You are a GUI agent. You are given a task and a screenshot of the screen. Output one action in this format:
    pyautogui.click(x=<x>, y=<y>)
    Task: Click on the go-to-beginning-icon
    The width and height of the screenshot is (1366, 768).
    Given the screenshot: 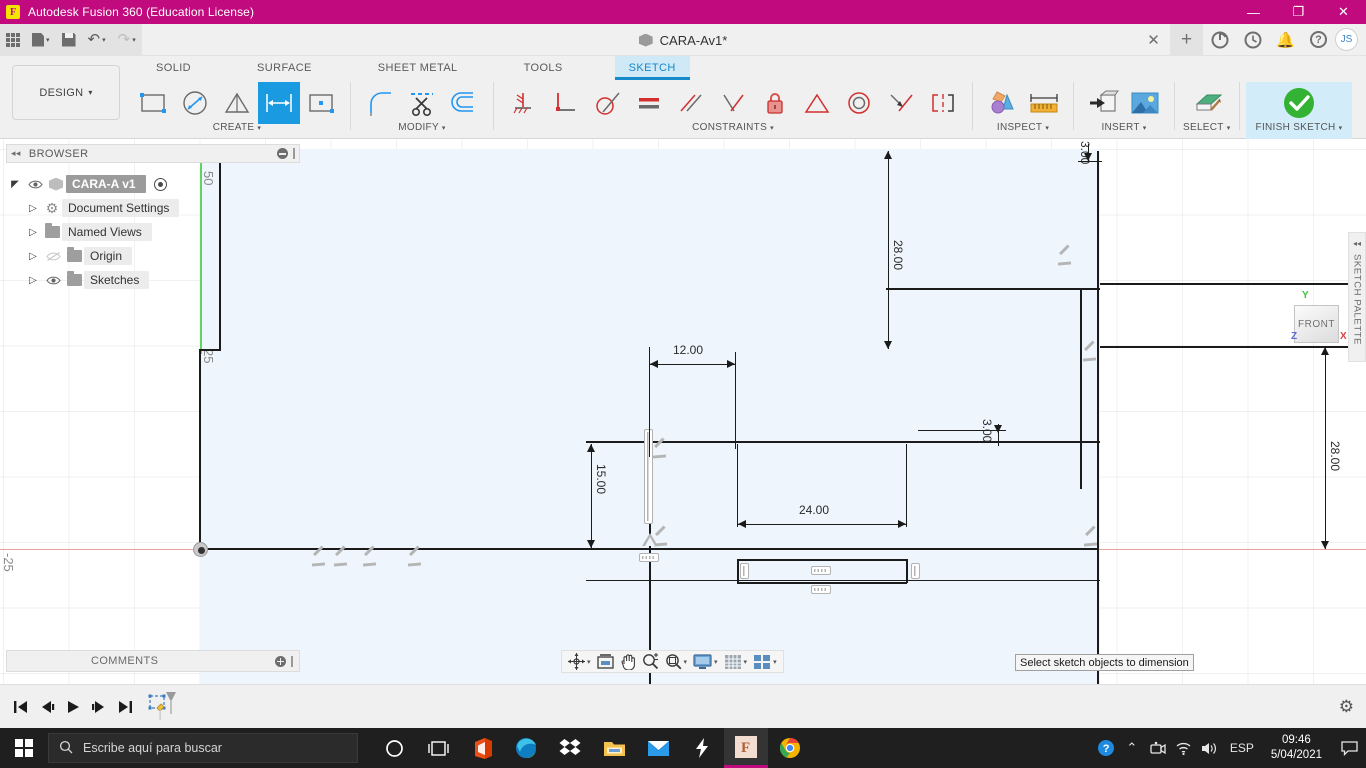 What is the action you would take?
    pyautogui.click(x=21, y=707)
    